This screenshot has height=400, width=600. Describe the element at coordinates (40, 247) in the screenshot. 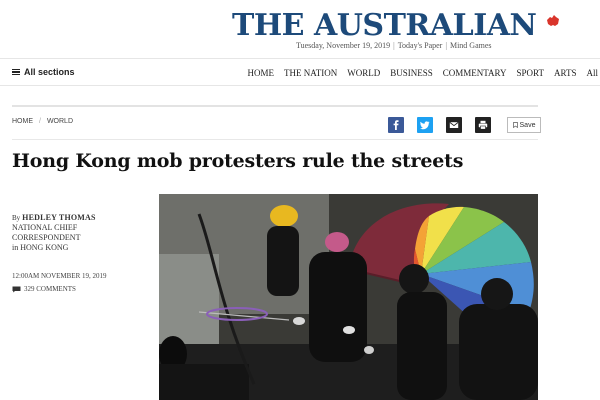

I see `author-location: in HONG KONG` at that location.